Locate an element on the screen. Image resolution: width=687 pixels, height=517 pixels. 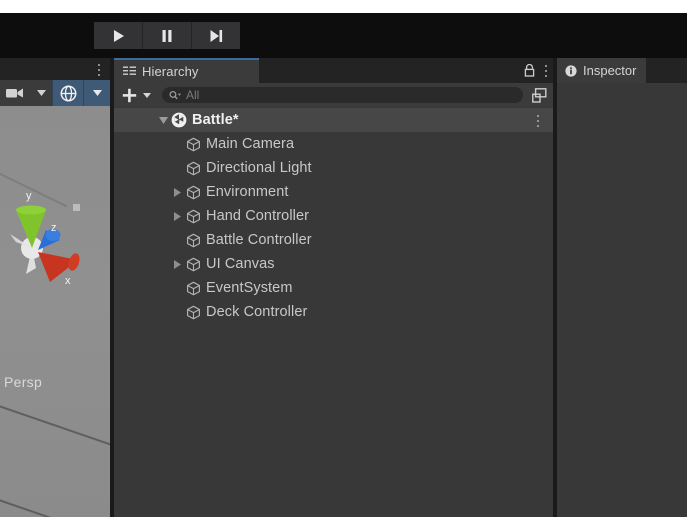
scene-name-label: Battle* is located at coordinates (215, 120).